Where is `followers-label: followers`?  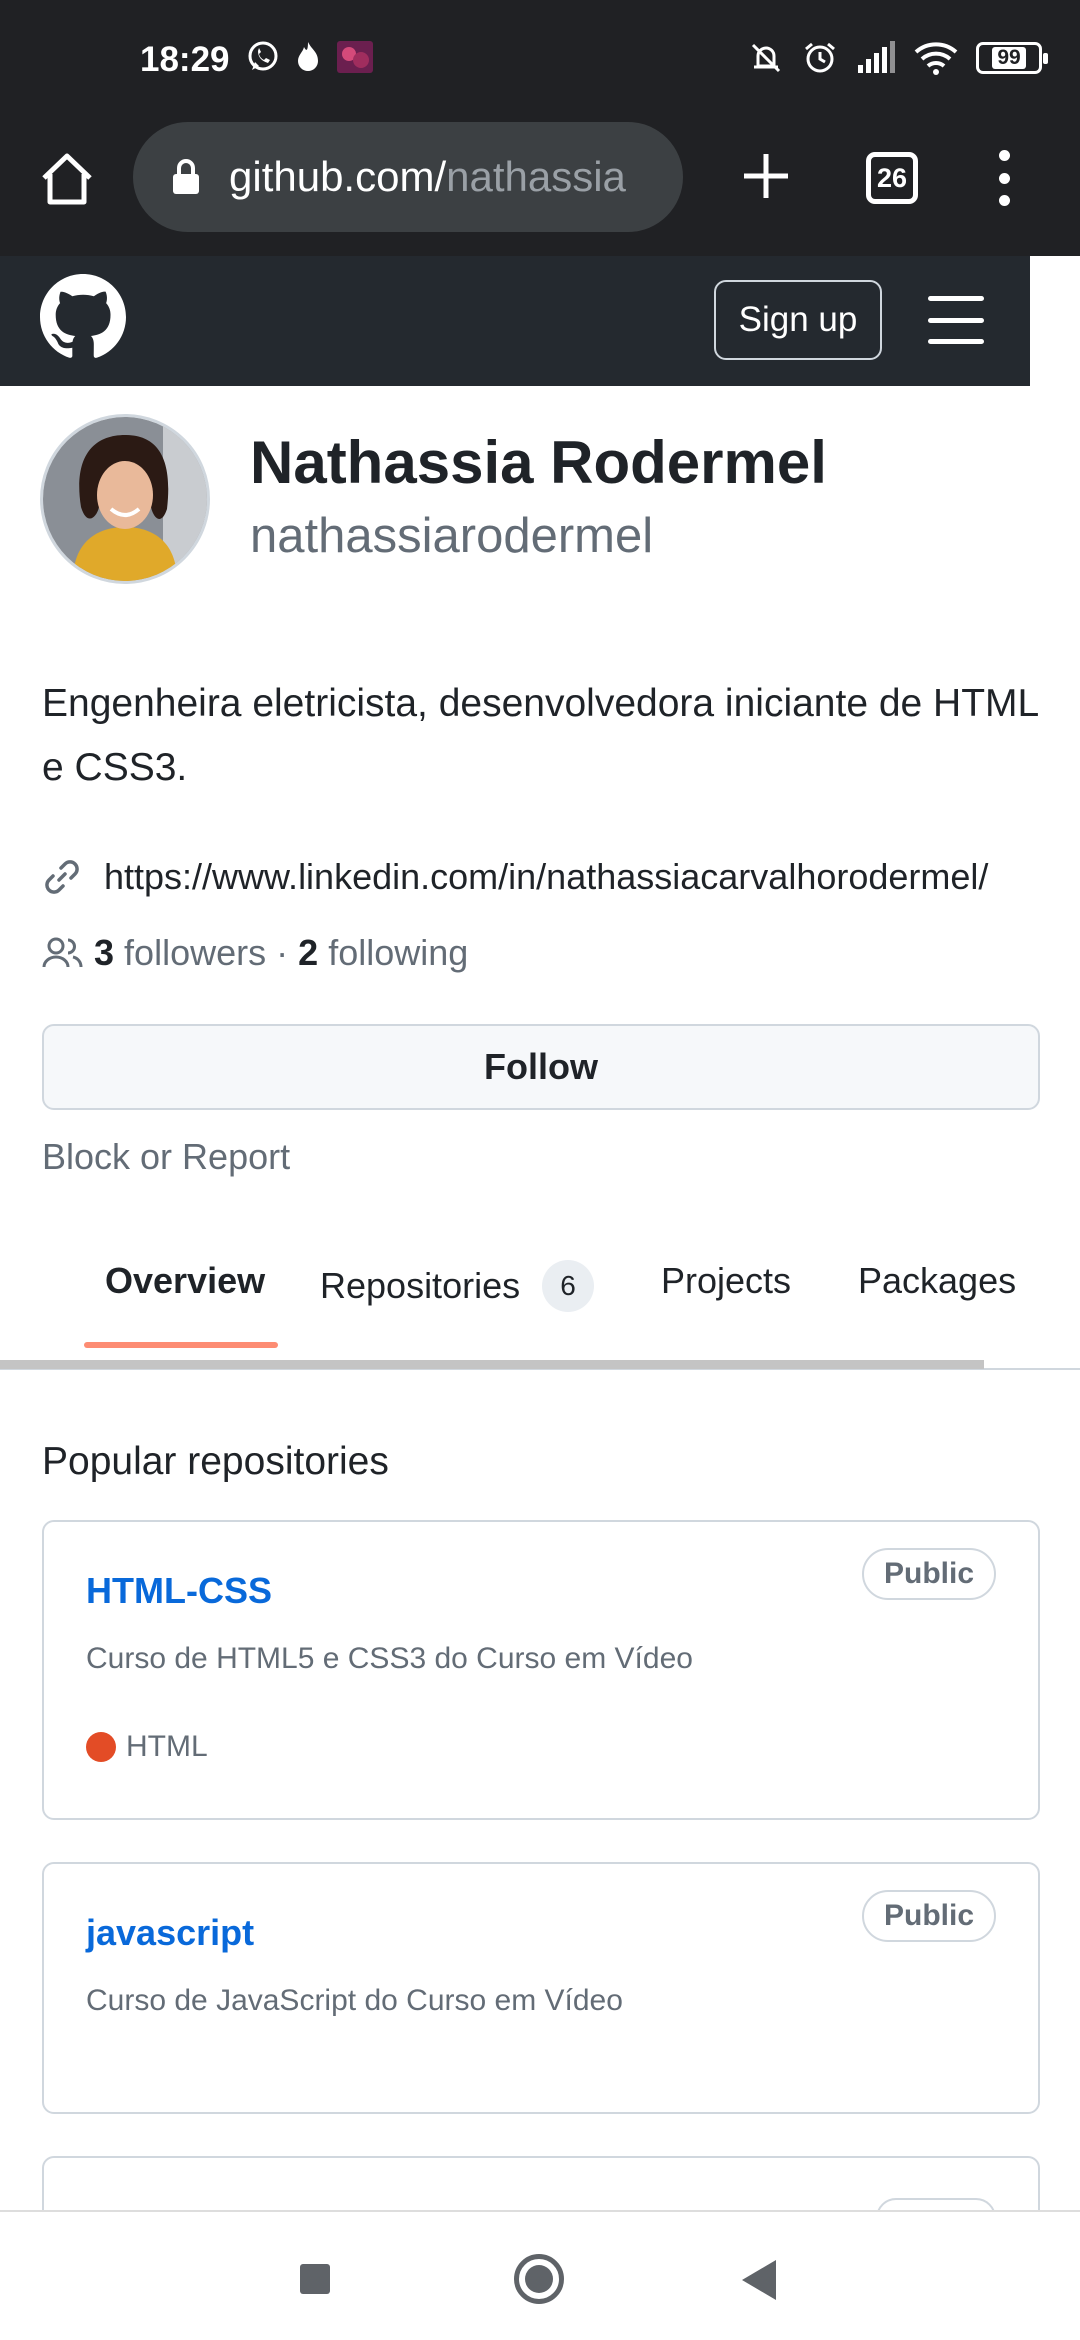
followers-label: followers is located at coordinates (195, 952).